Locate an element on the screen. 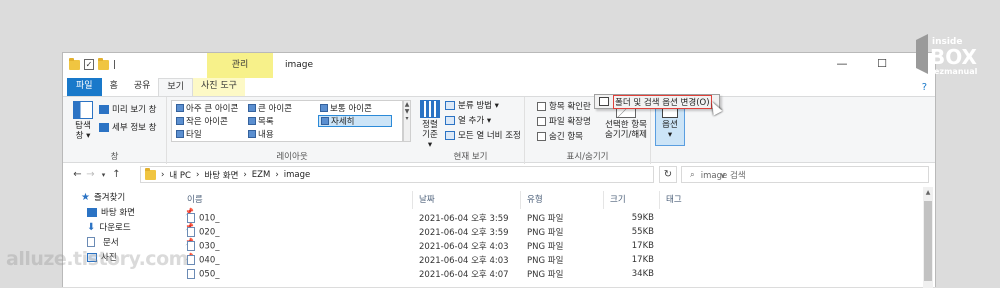 The height and width of the screenshot is (288, 1000). table-row: 020_ 2021-06-04 오후 3:59 PNG 파일 55KB is located at coordinates (553, 232).